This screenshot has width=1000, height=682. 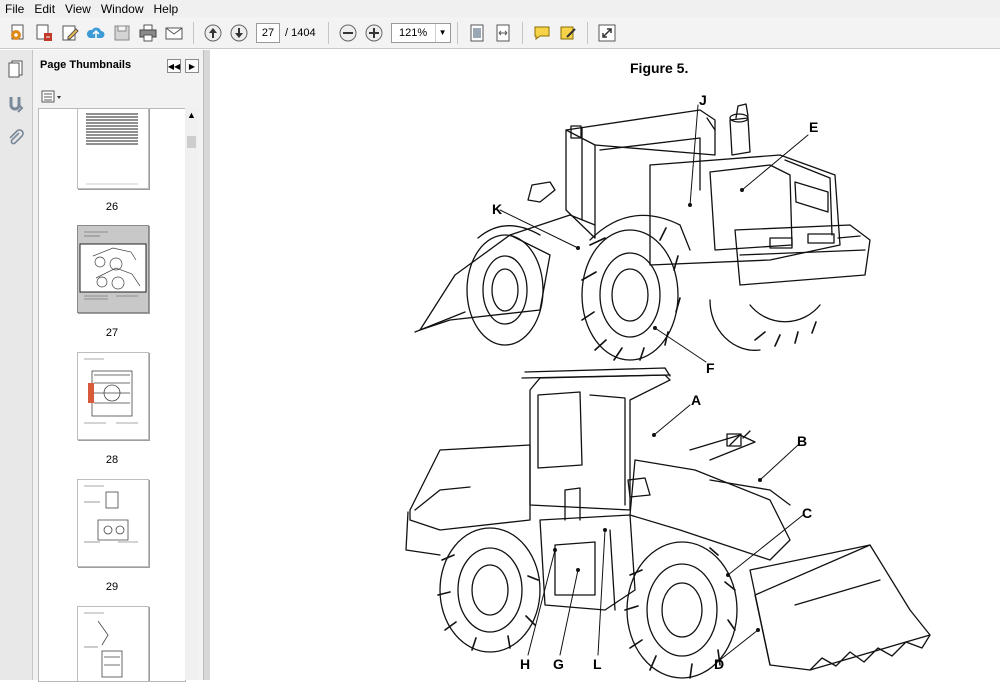 What do you see at coordinates (16, 138) in the screenshot?
I see `attachments-icon` at bounding box center [16, 138].